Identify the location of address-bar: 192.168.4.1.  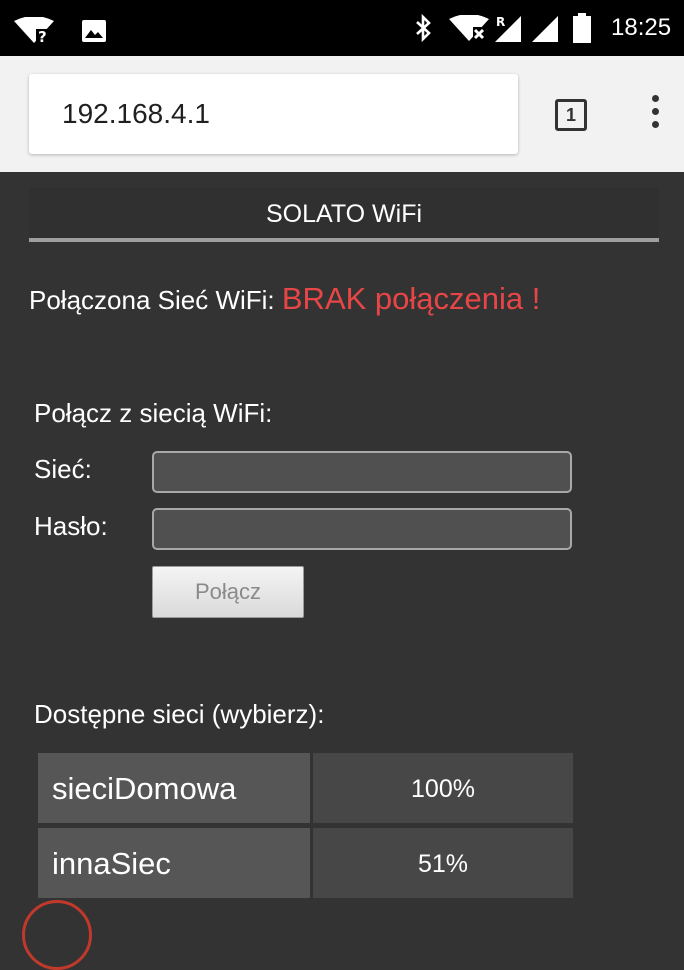
(273, 114).